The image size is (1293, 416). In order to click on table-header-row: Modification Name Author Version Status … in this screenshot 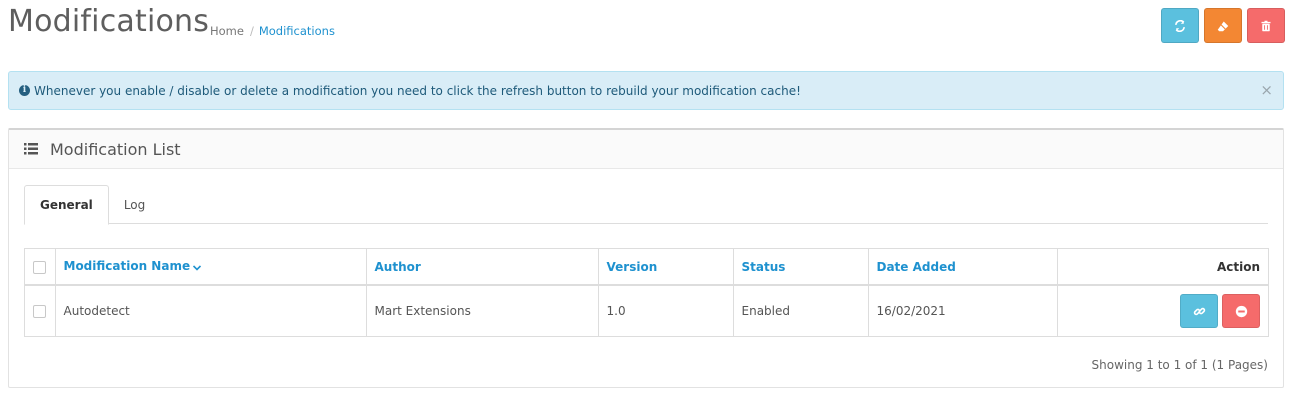, I will do `click(646, 267)`.